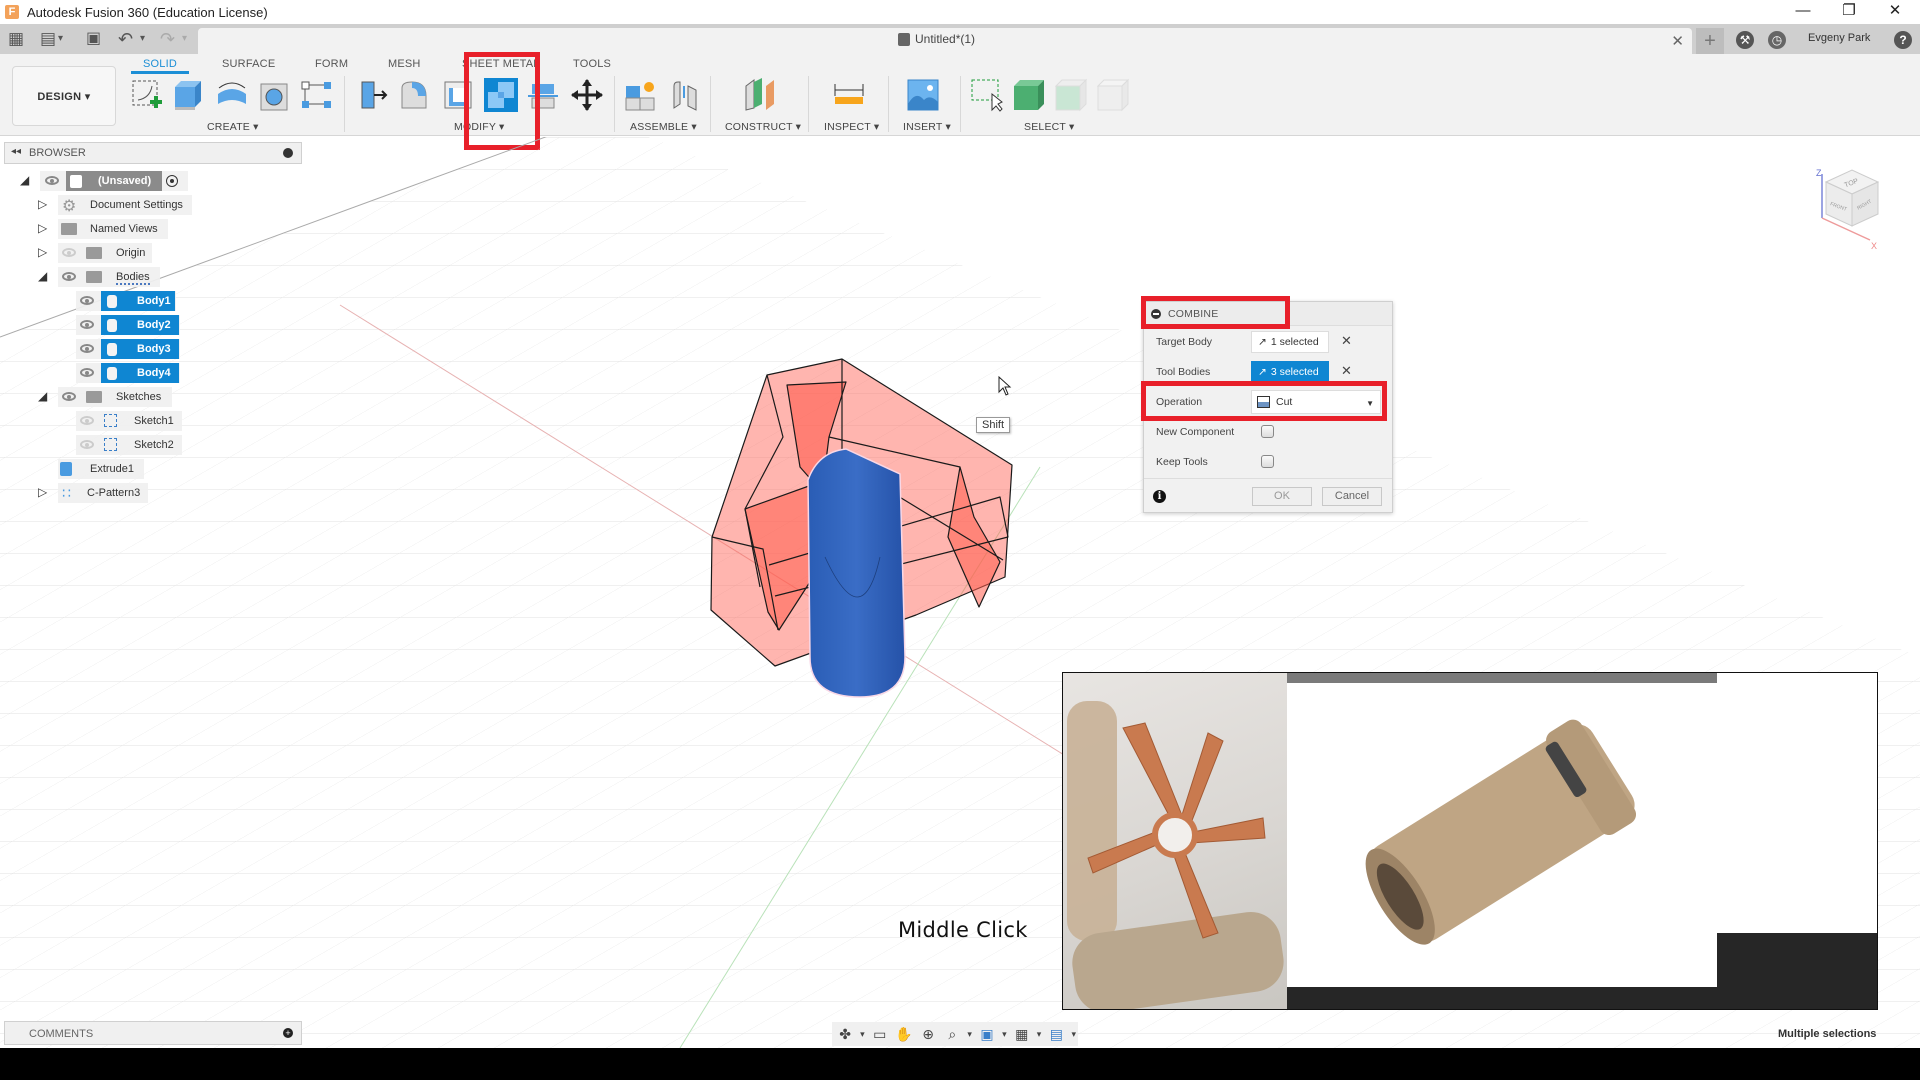 The width and height of the screenshot is (1920, 1080). I want to click on tree-item-sketch1: Sketch1, so click(100, 421).